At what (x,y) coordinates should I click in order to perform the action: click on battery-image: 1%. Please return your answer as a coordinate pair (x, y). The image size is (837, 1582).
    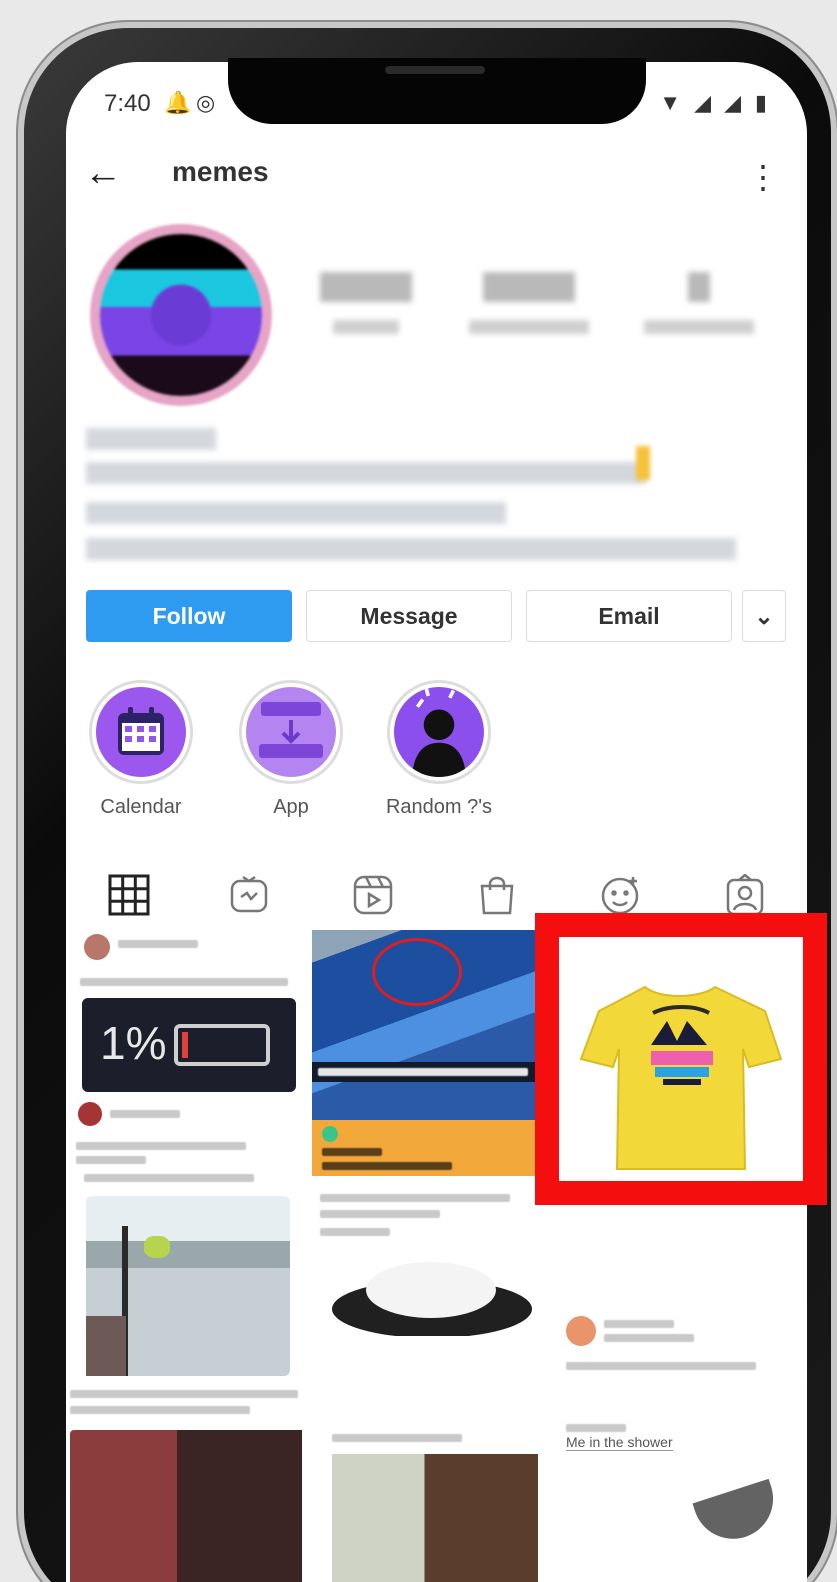
    Looking at the image, I should click on (189, 1045).